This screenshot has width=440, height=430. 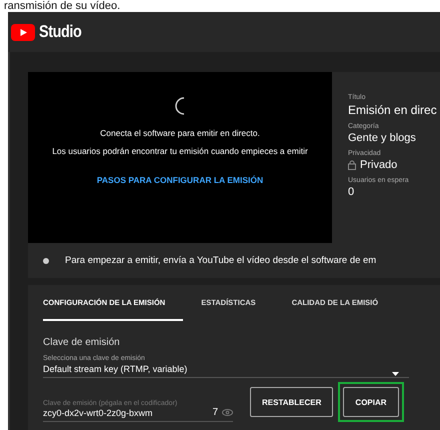 I want to click on status-message: Para empezar a emitir, envía a YouTube el vídeo desde el software de em, so click(x=220, y=260).